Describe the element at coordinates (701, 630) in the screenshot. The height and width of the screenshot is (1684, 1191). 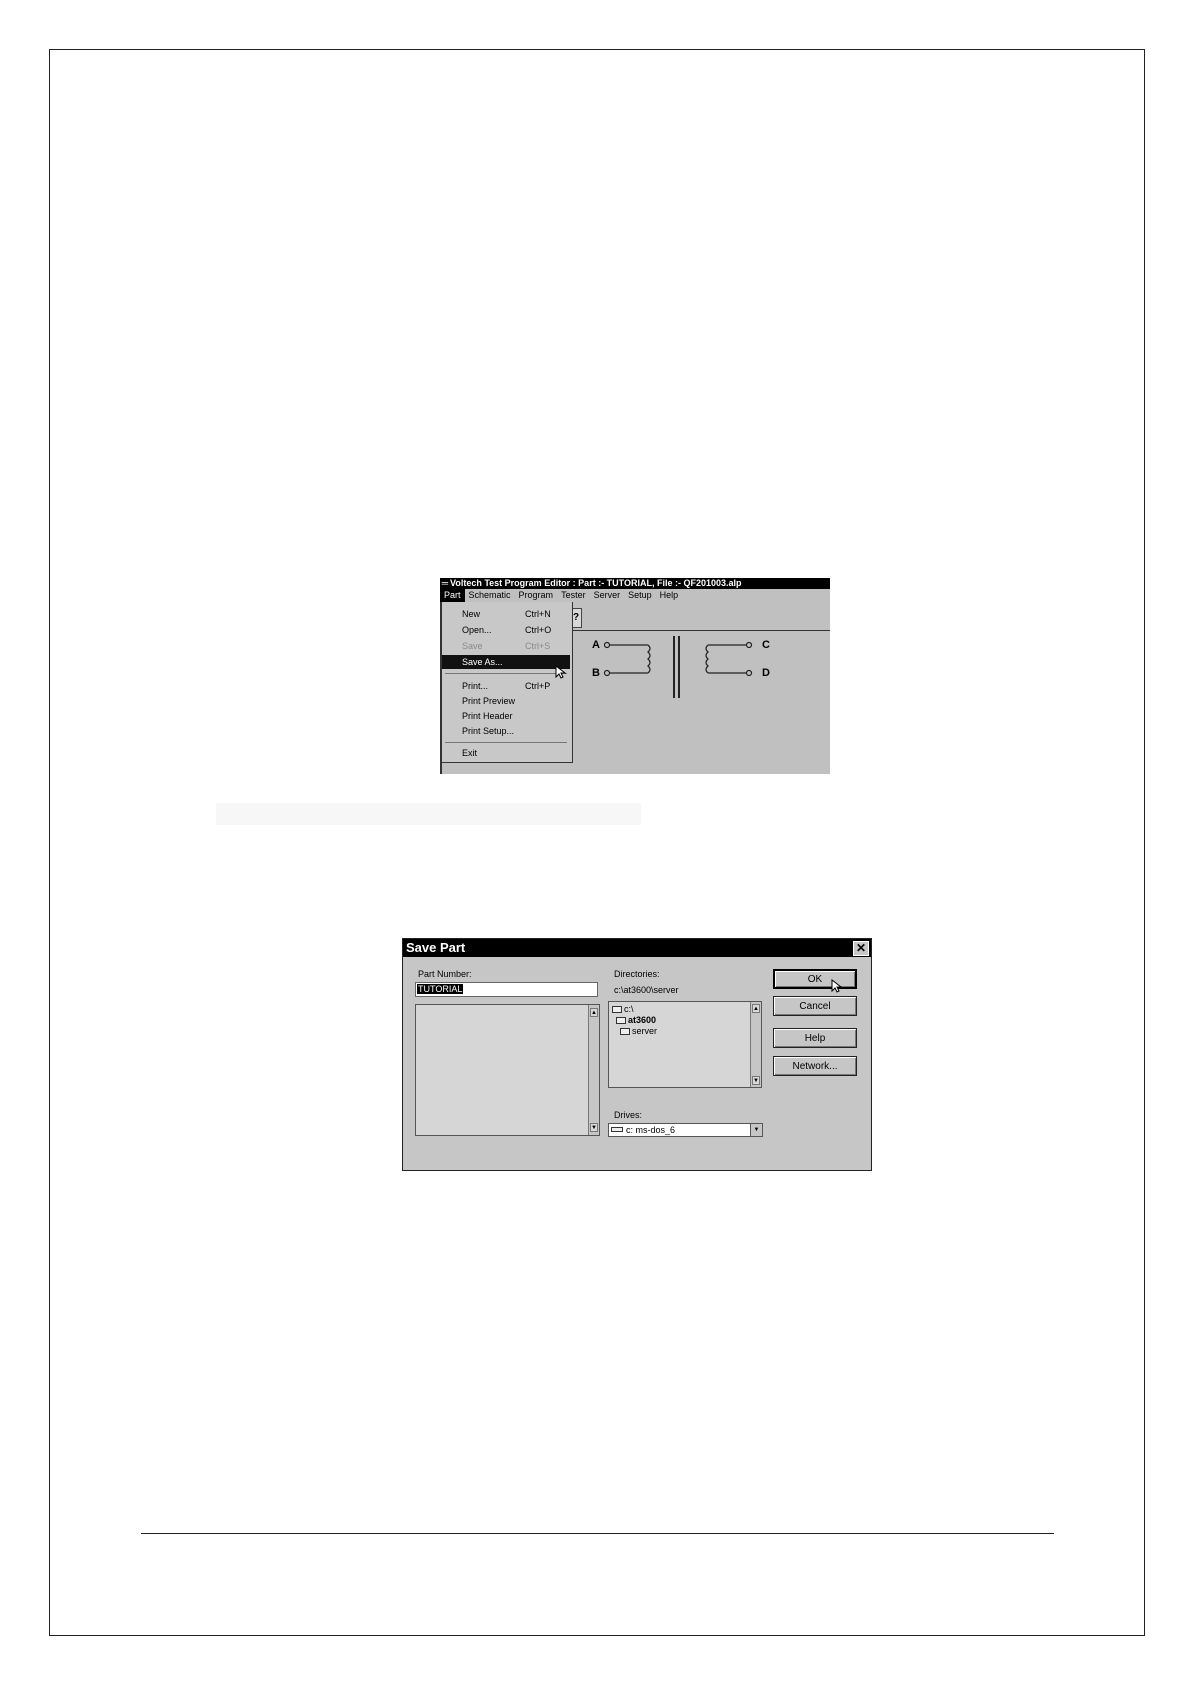
I see `toolbar-divider` at that location.